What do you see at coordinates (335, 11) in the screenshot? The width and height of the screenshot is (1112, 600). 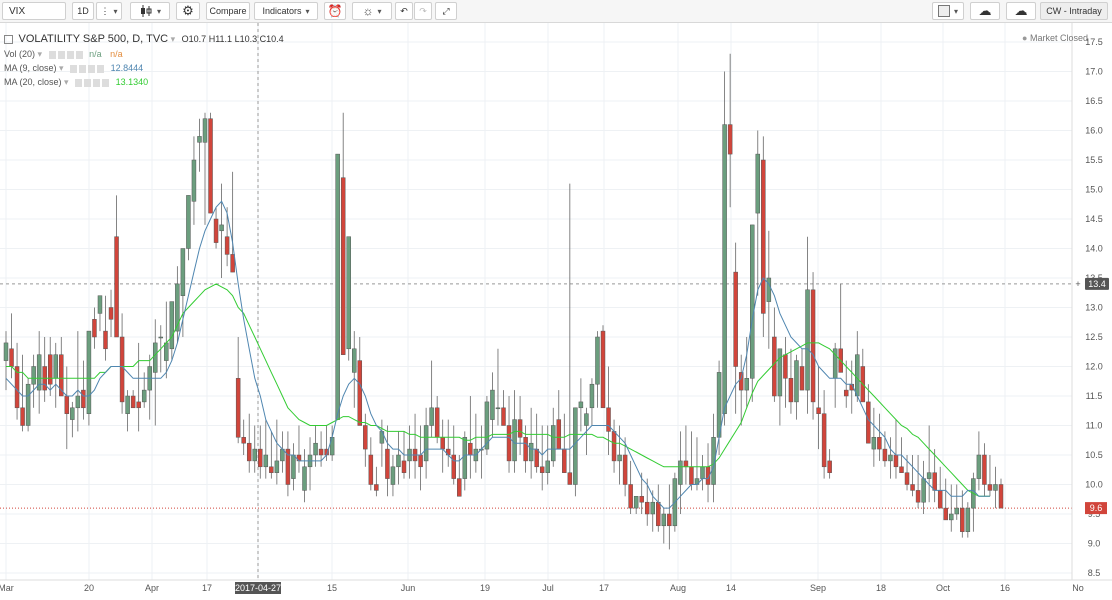 I see `alert-button: ⏰` at bounding box center [335, 11].